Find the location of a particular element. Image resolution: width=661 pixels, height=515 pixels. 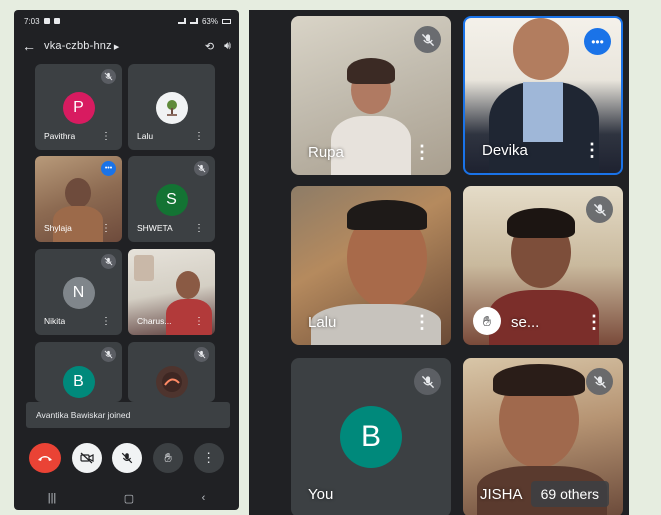

avatar: N is located at coordinates (78, 293).